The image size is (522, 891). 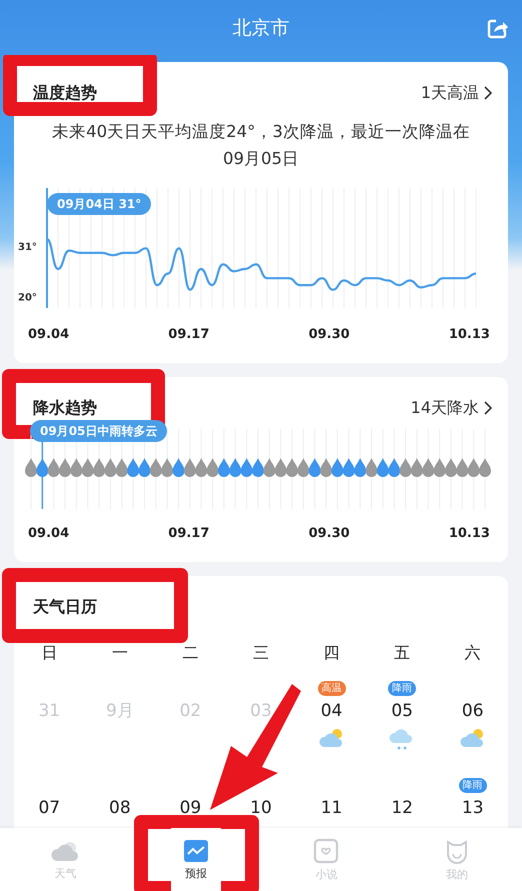 What do you see at coordinates (120, 808) in the screenshot?
I see `calendar-date: 08` at bounding box center [120, 808].